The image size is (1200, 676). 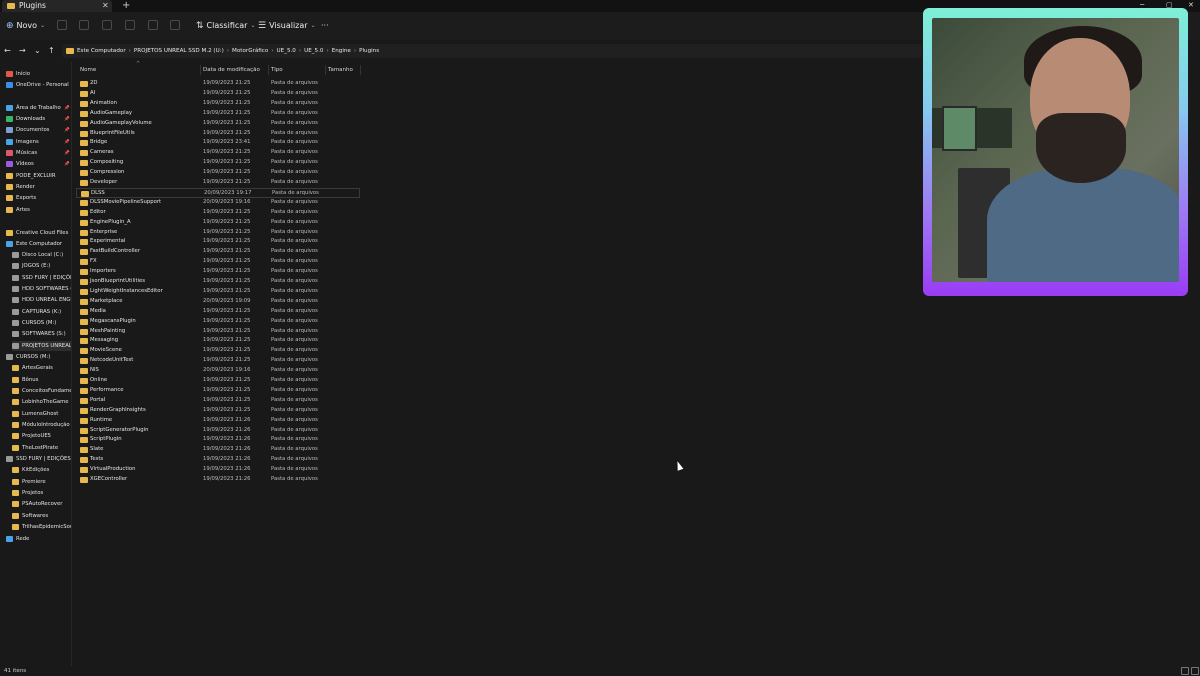 What do you see at coordinates (41, 346) in the screenshot?
I see `sidebar-item: PROJETOS UNREAL` at bounding box center [41, 346].